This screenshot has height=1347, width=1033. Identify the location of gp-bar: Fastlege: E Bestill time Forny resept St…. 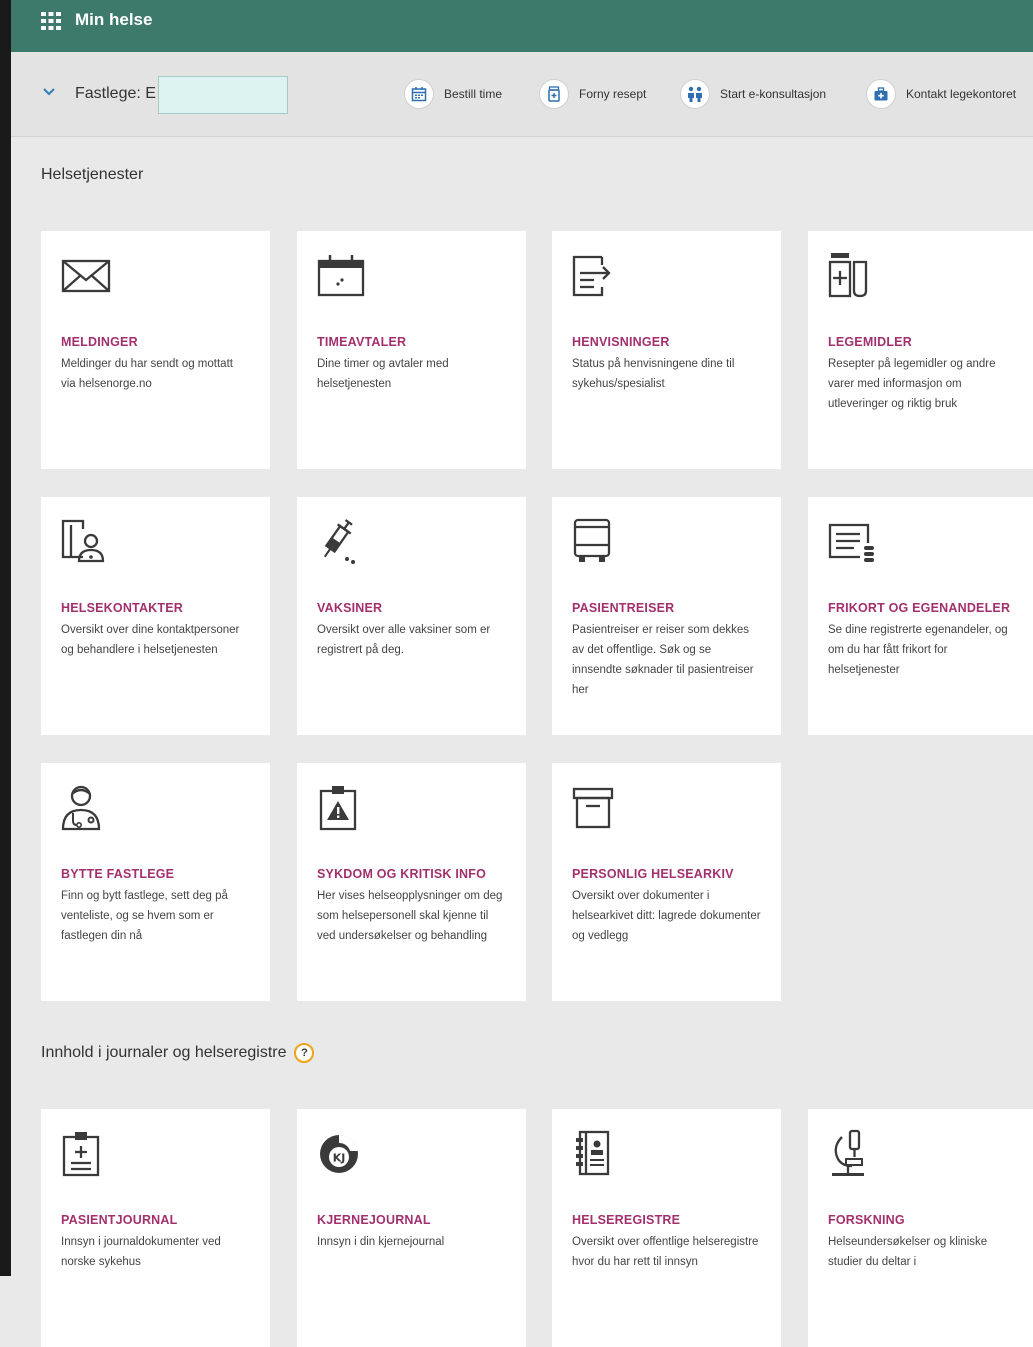
(522, 94).